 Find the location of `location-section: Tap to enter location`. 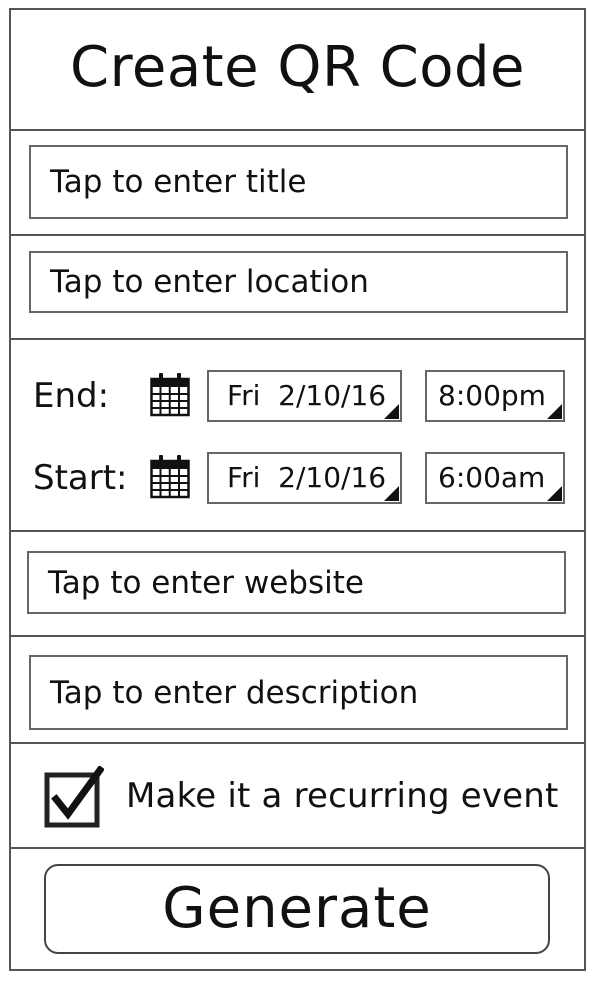

location-section: Tap to enter location is located at coordinates (297, 288).